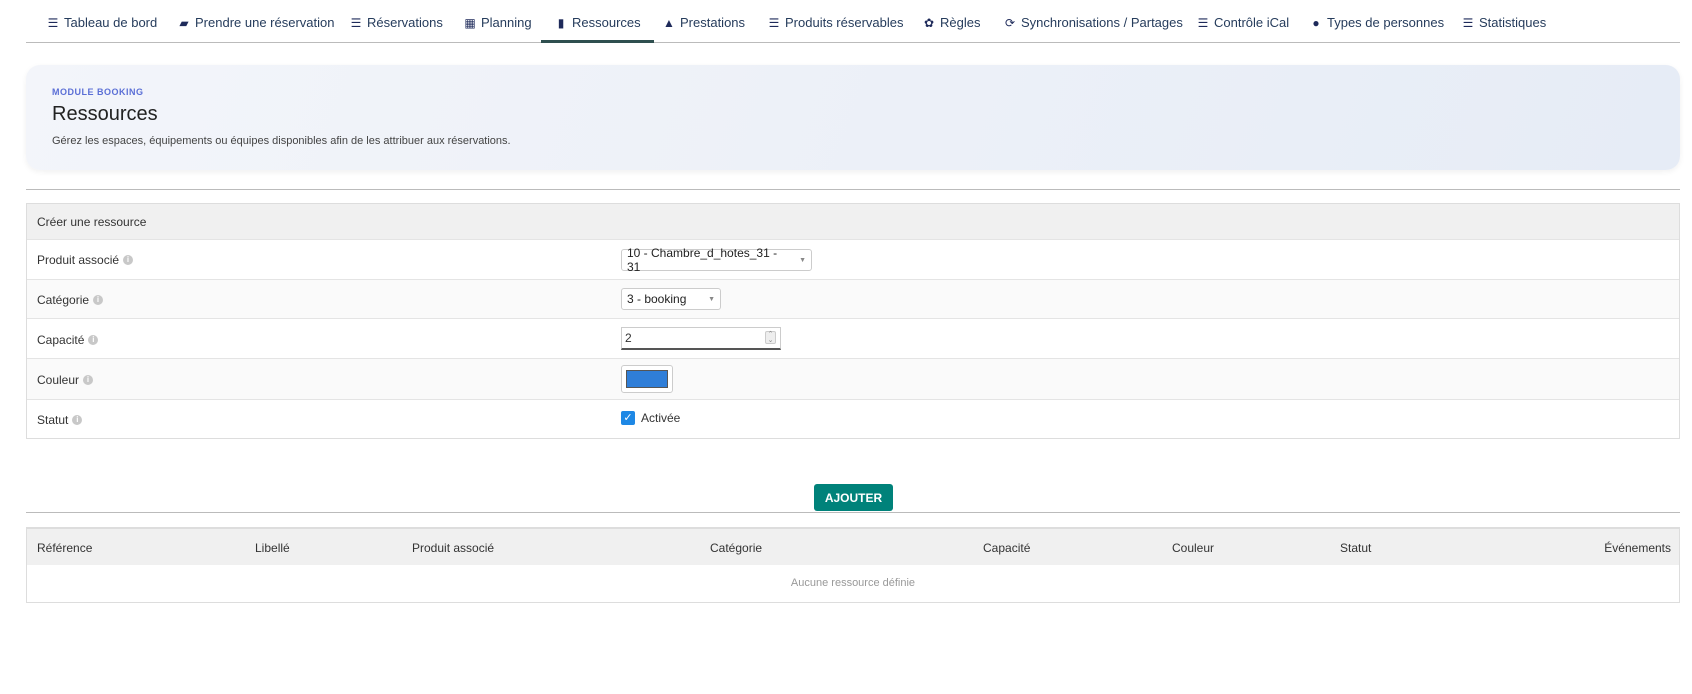  What do you see at coordinates (1006, 548) in the screenshot?
I see `col-capacite: Capacité` at bounding box center [1006, 548].